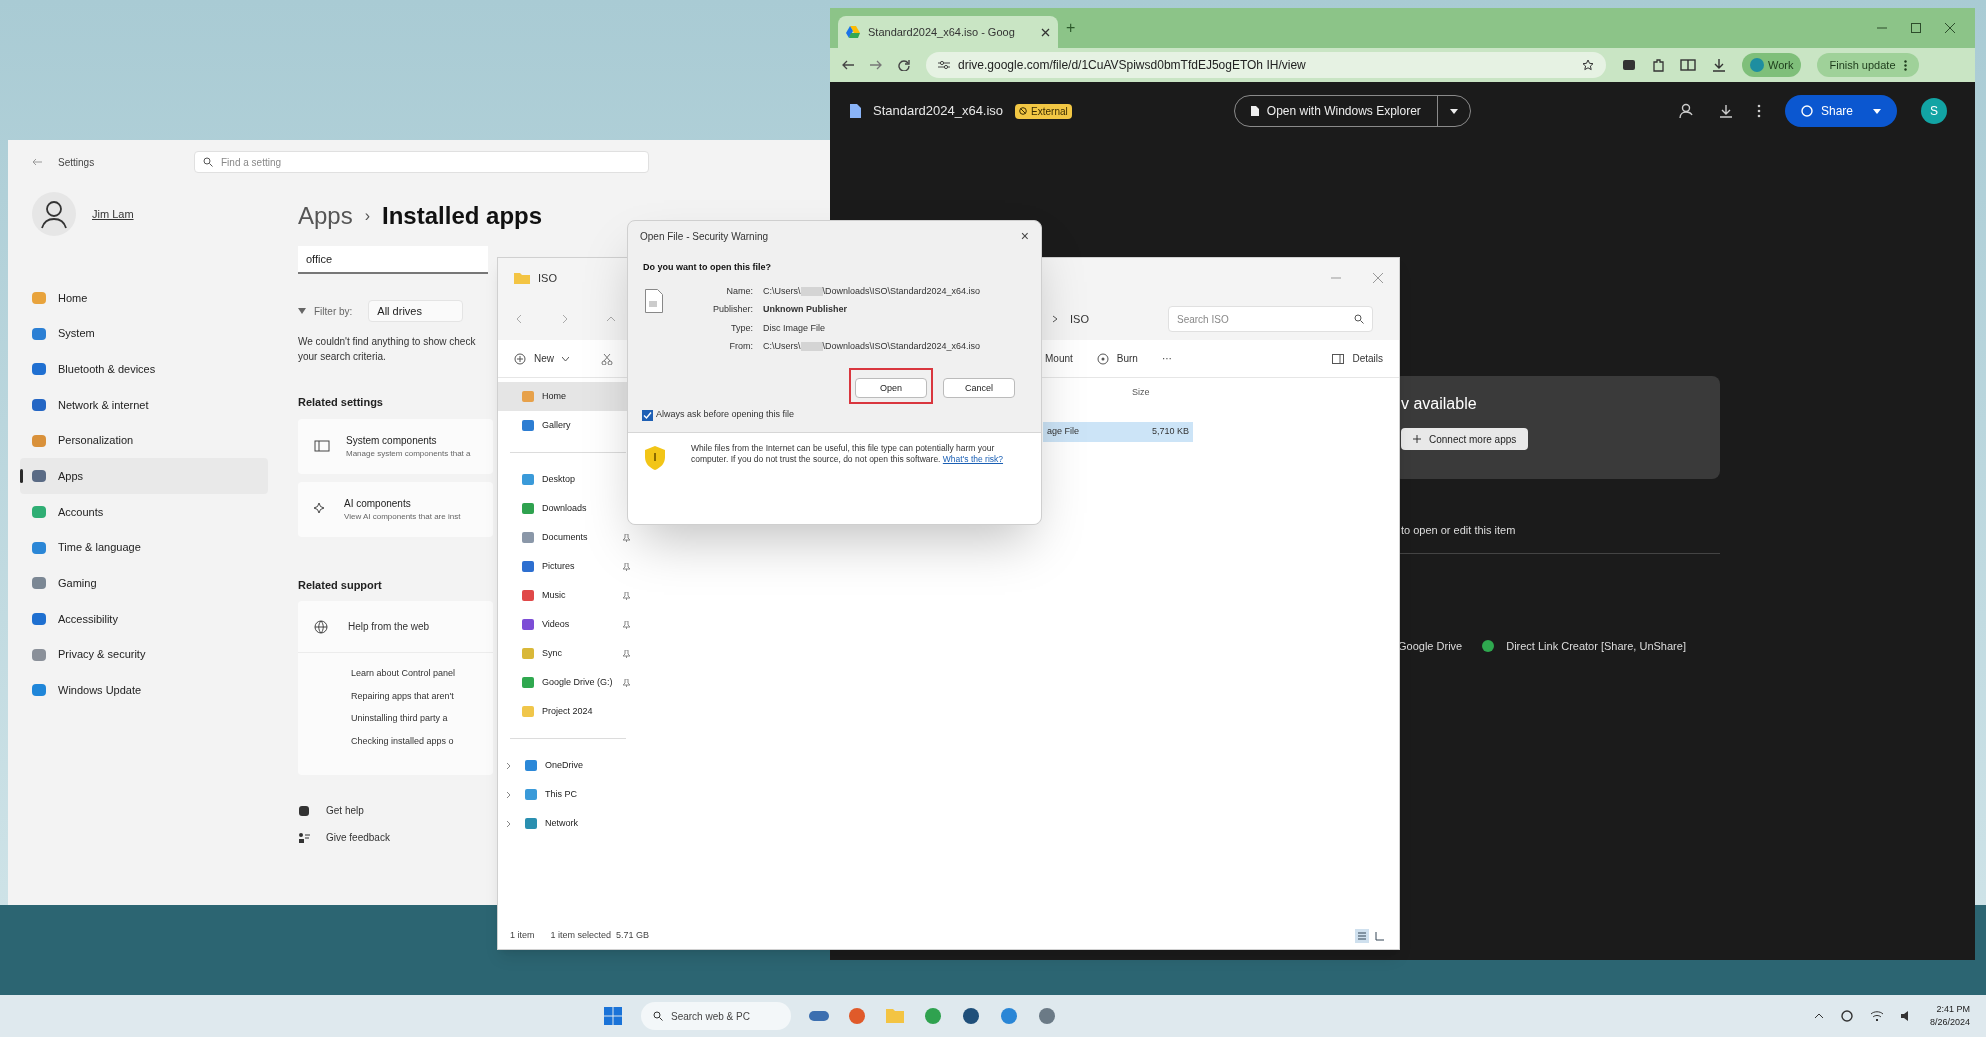 This screenshot has height=1037, width=1986. Describe the element at coordinates (393, 260) in the screenshot. I see `app-search-field: office` at that location.